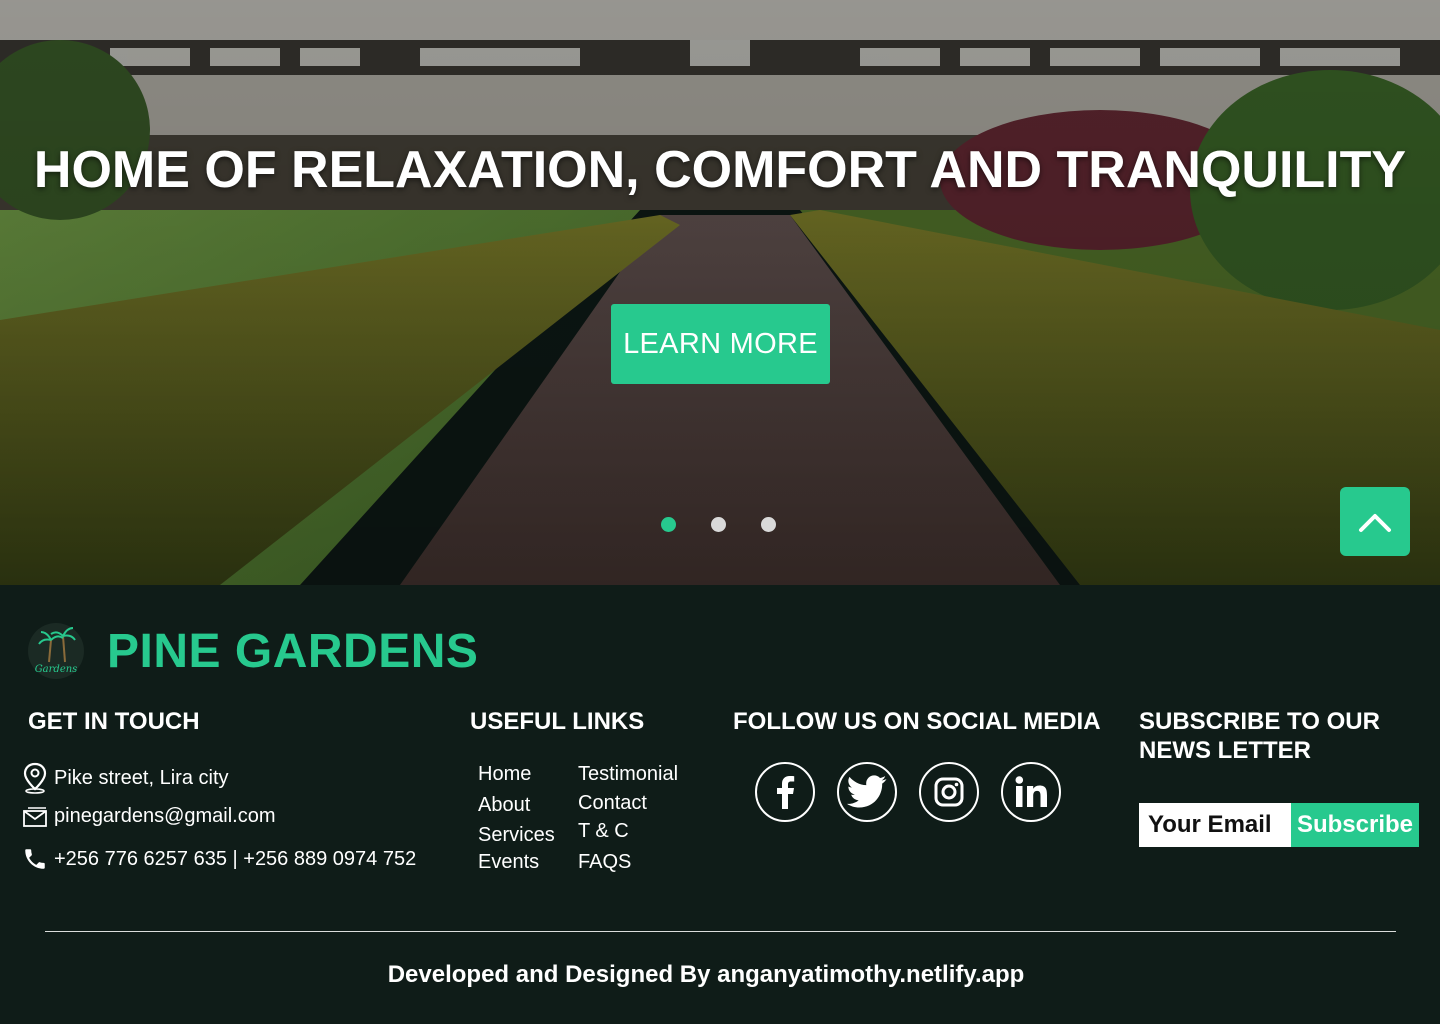 Image resolution: width=1440 pixels, height=1024 pixels. I want to click on facebook-icon, so click(786, 792).